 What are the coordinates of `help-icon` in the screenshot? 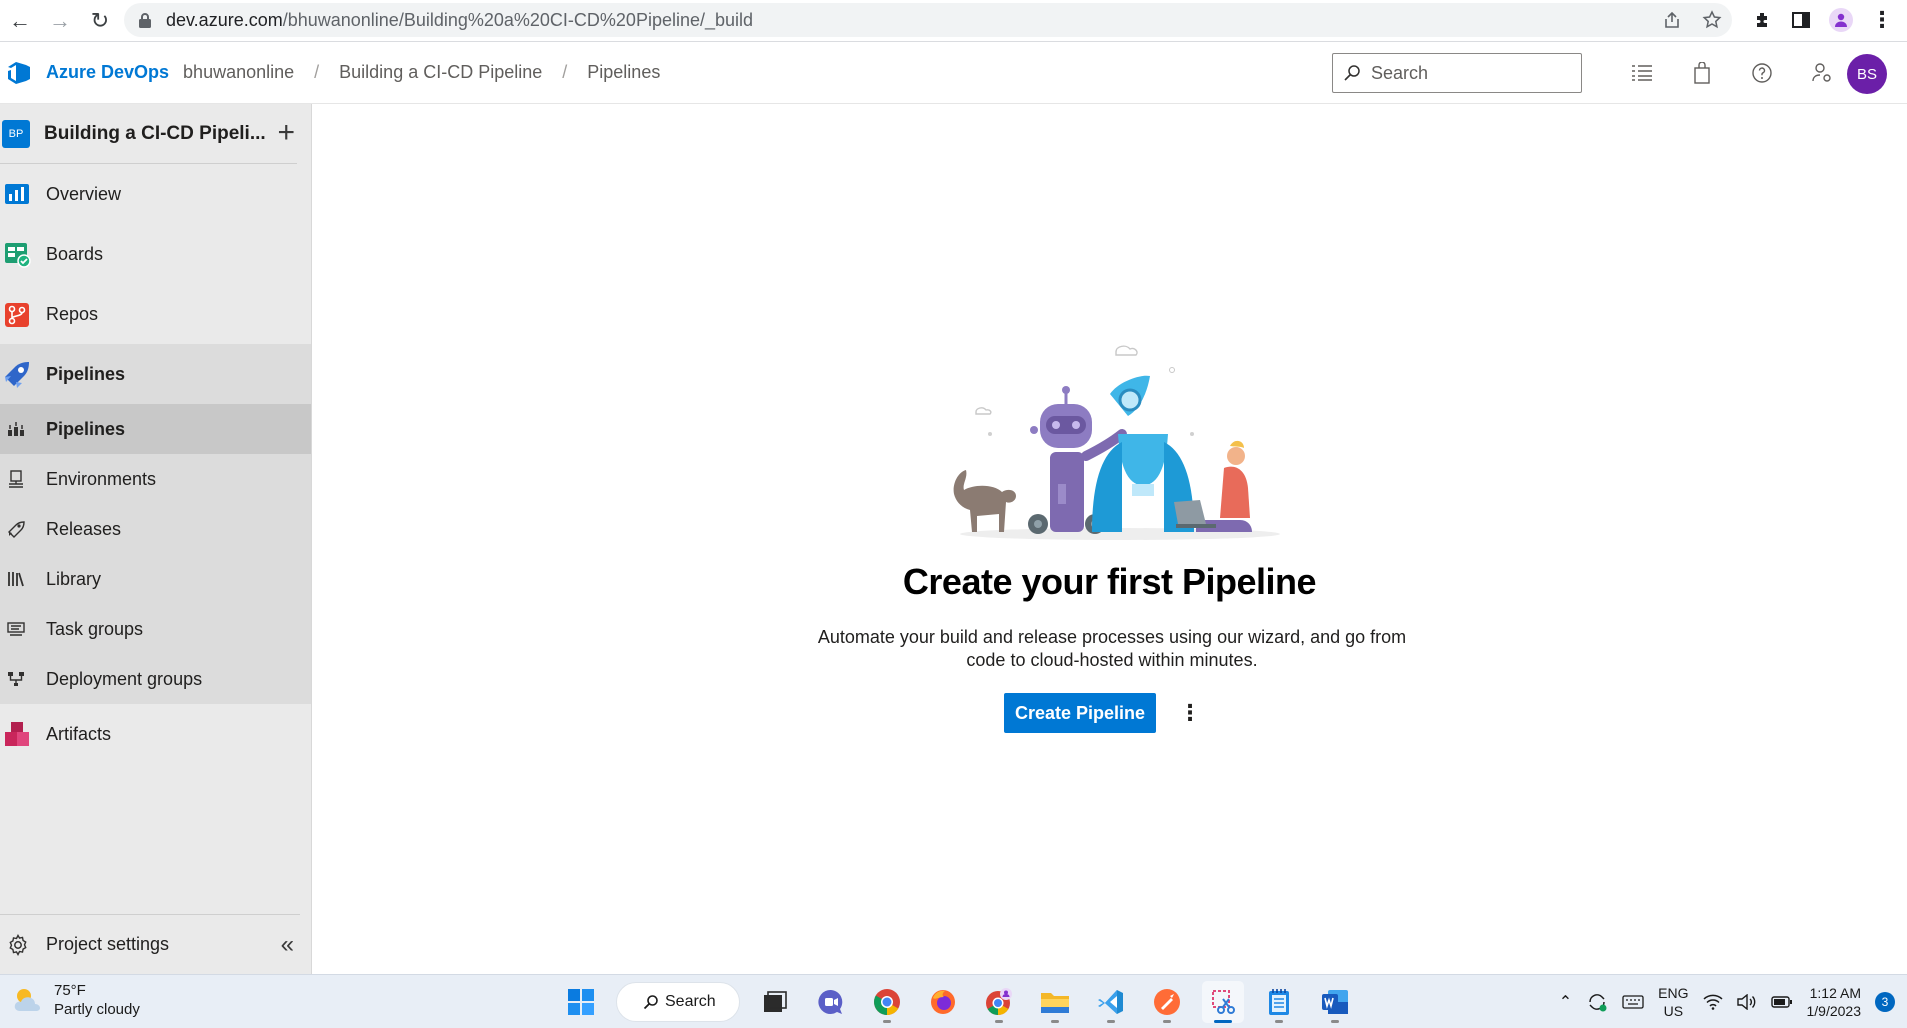 It's located at (1762, 73).